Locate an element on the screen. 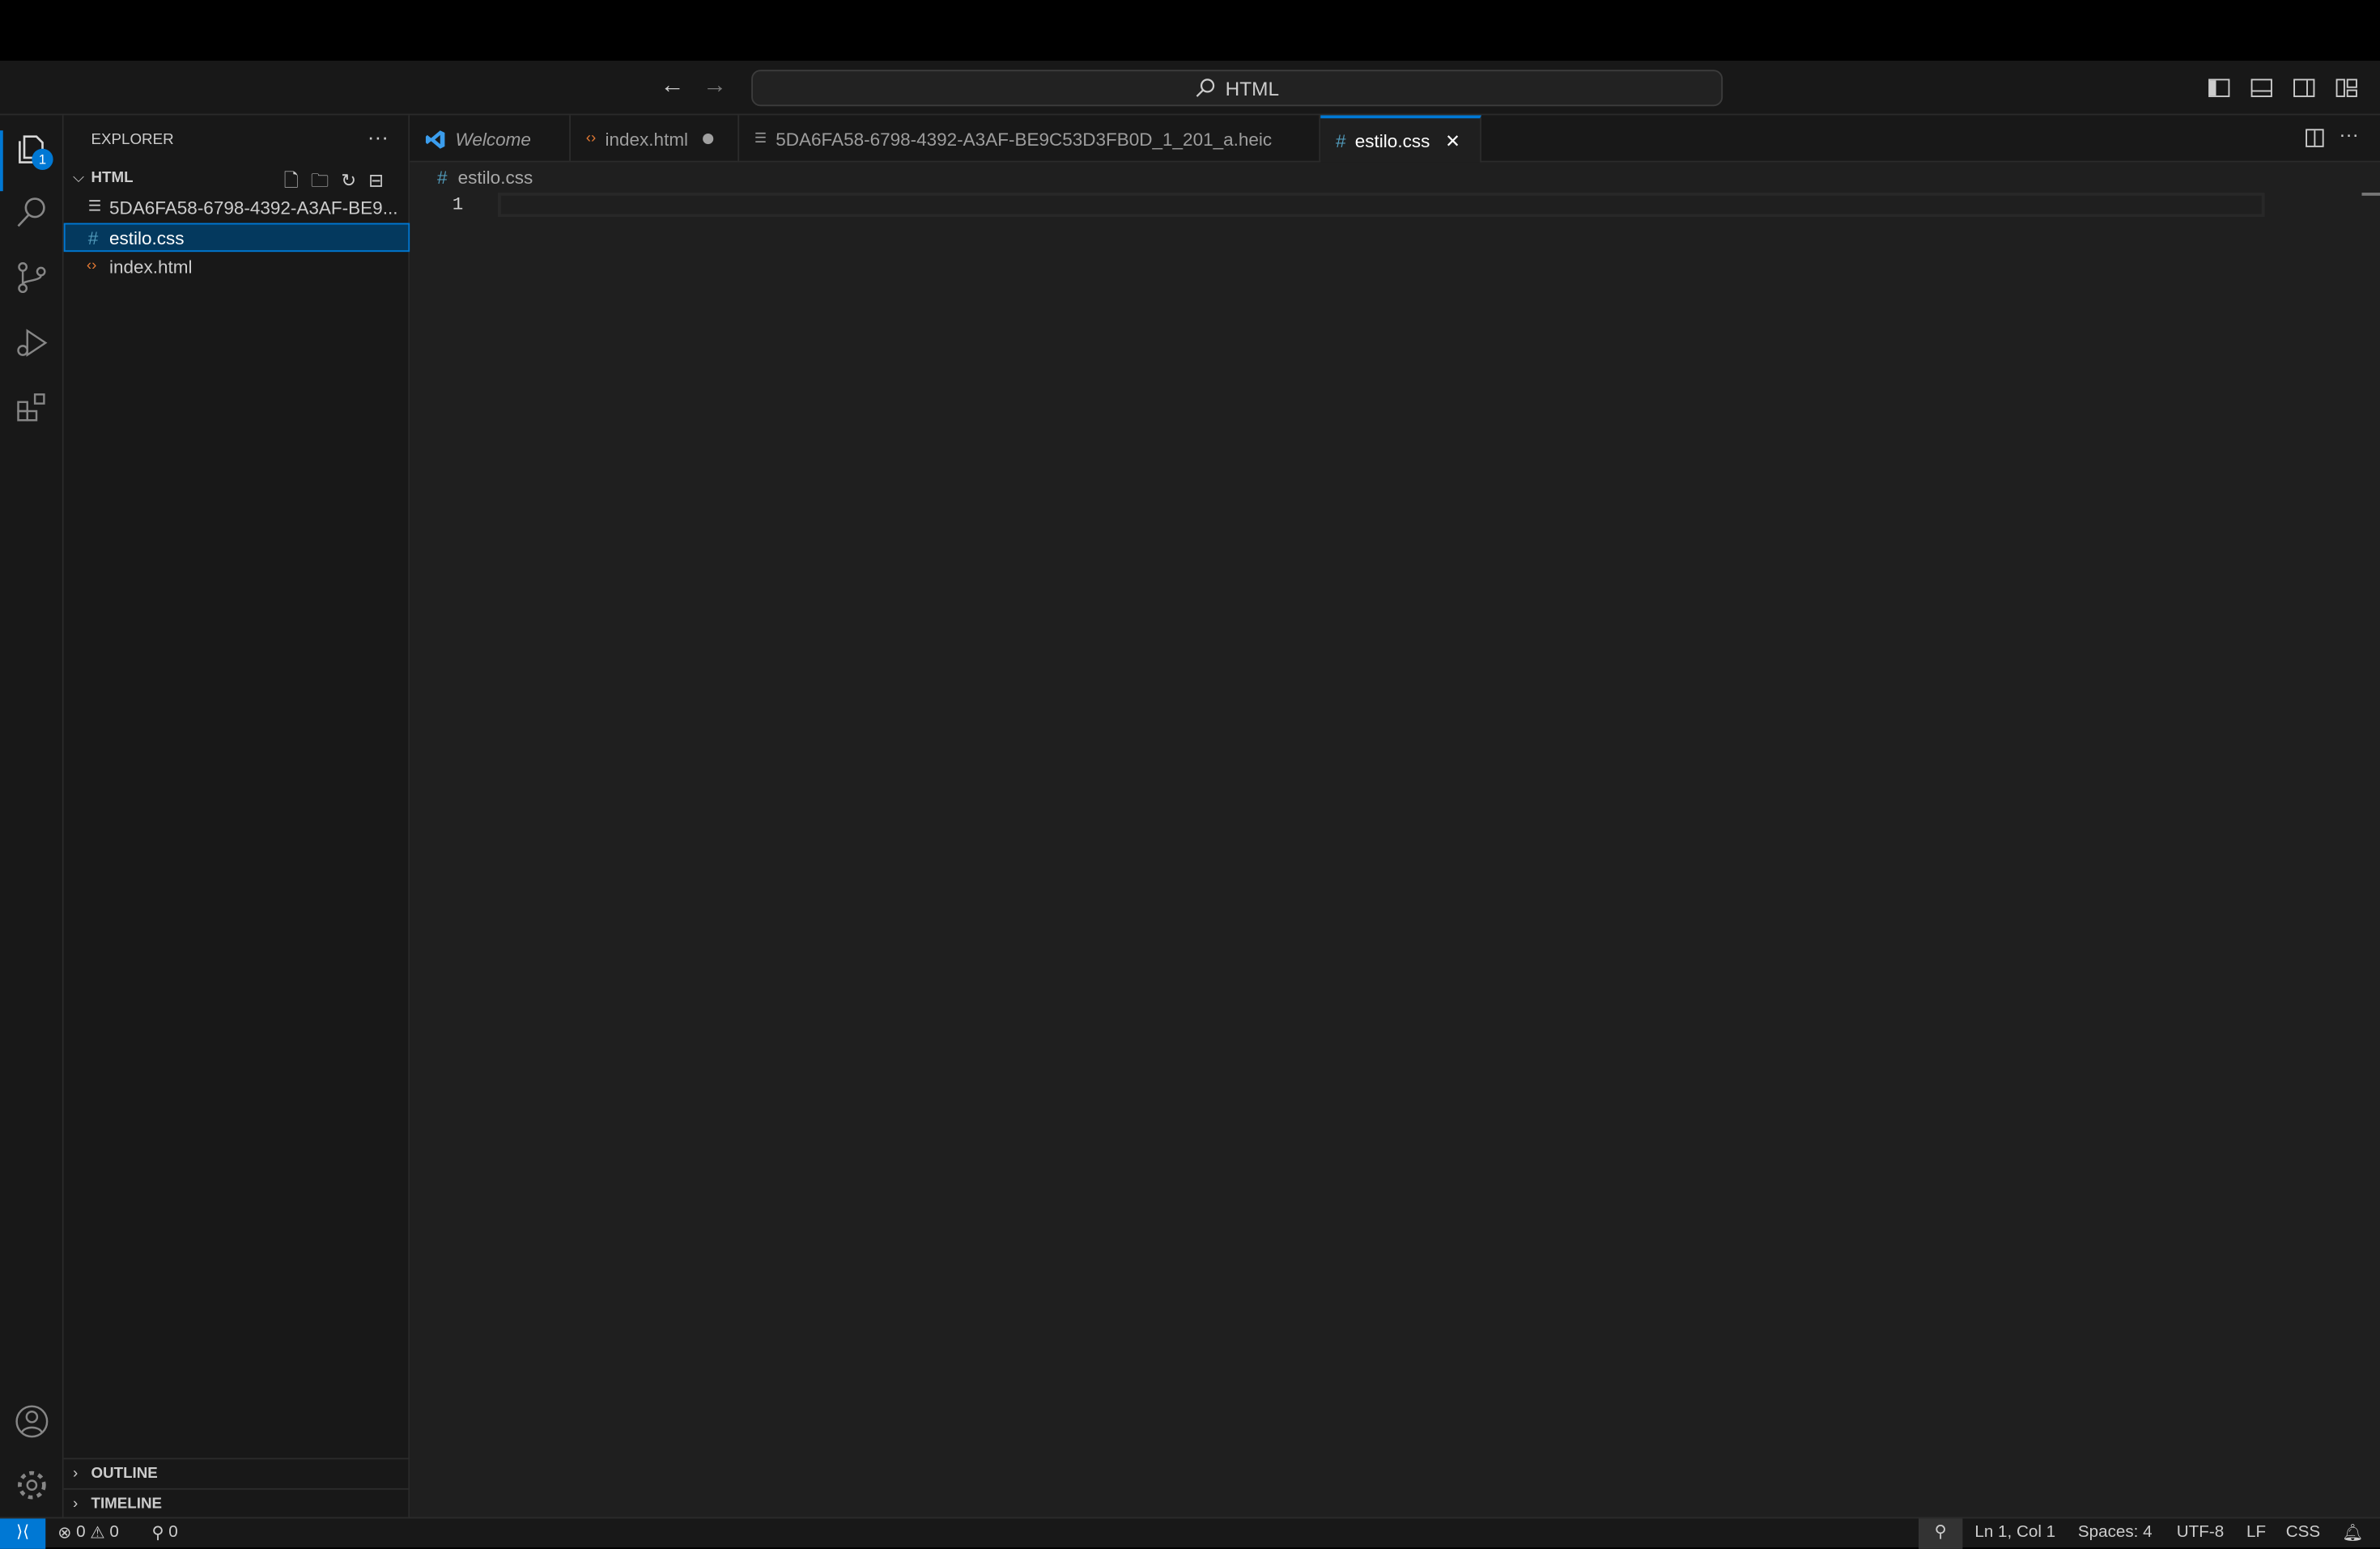 Image resolution: width=2380 pixels, height=1549 pixels. back-arrow-icon: ← is located at coordinates (673, 86).